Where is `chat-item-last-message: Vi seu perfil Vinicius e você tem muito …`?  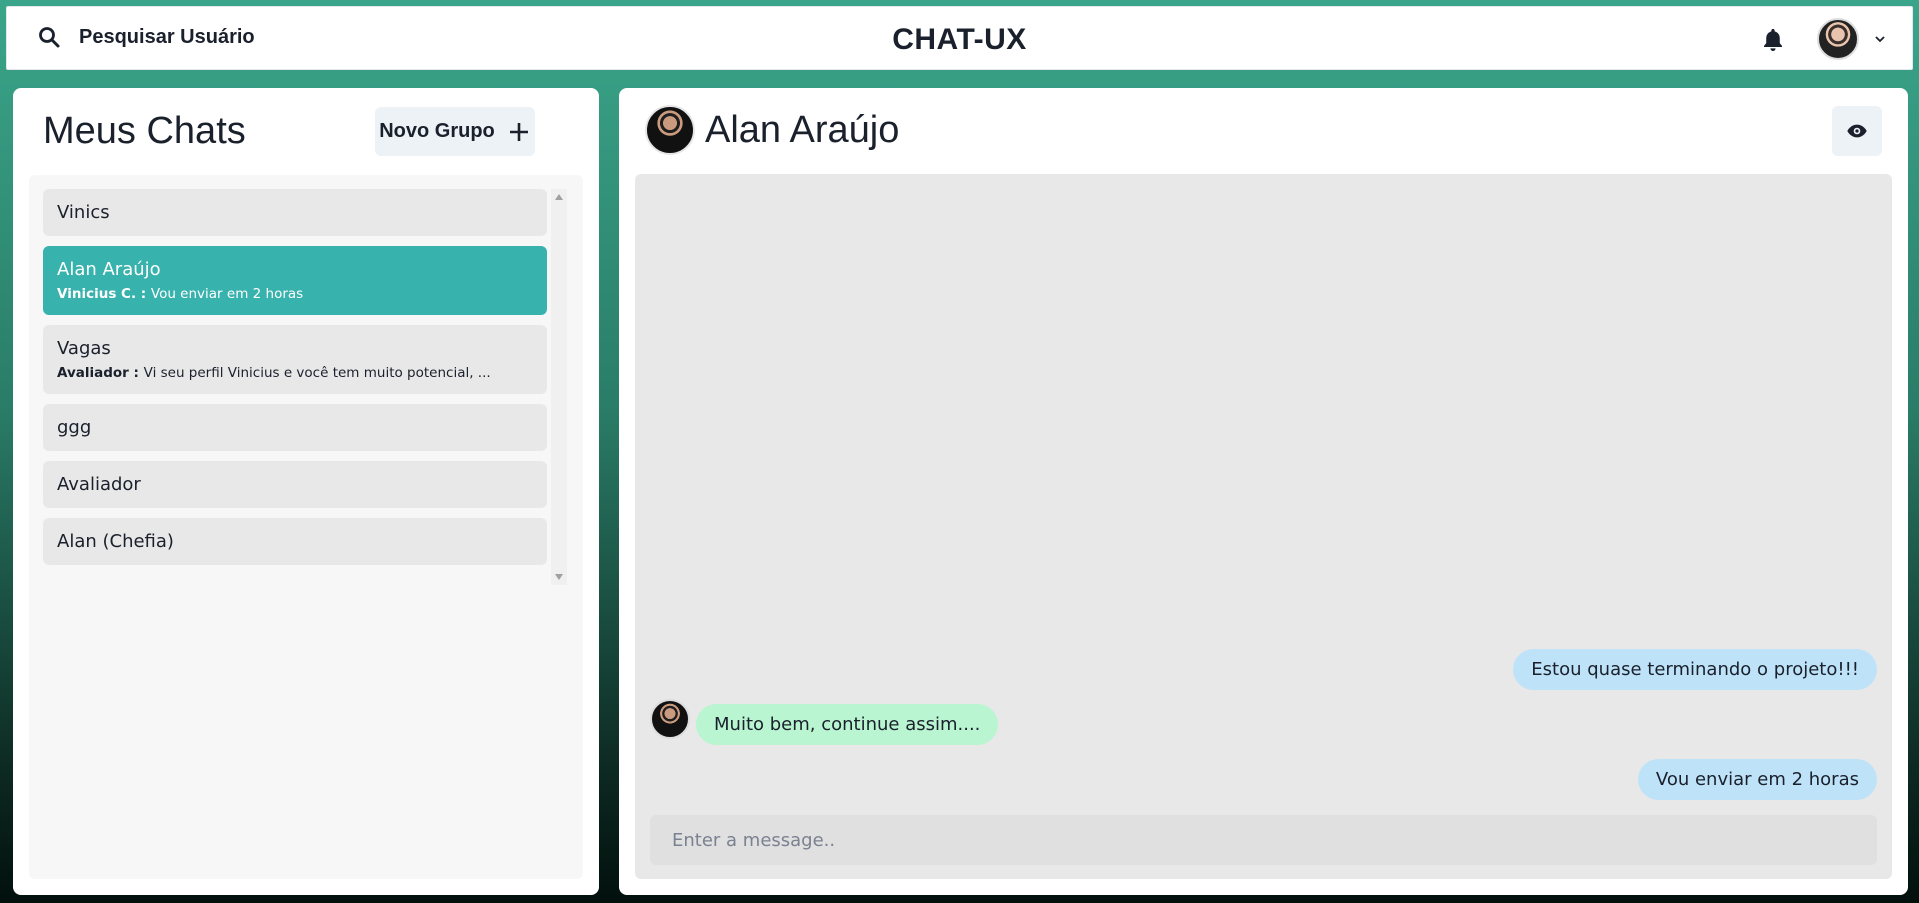 chat-item-last-message: Vi seu perfil Vinicius e você tem muito … is located at coordinates (317, 373).